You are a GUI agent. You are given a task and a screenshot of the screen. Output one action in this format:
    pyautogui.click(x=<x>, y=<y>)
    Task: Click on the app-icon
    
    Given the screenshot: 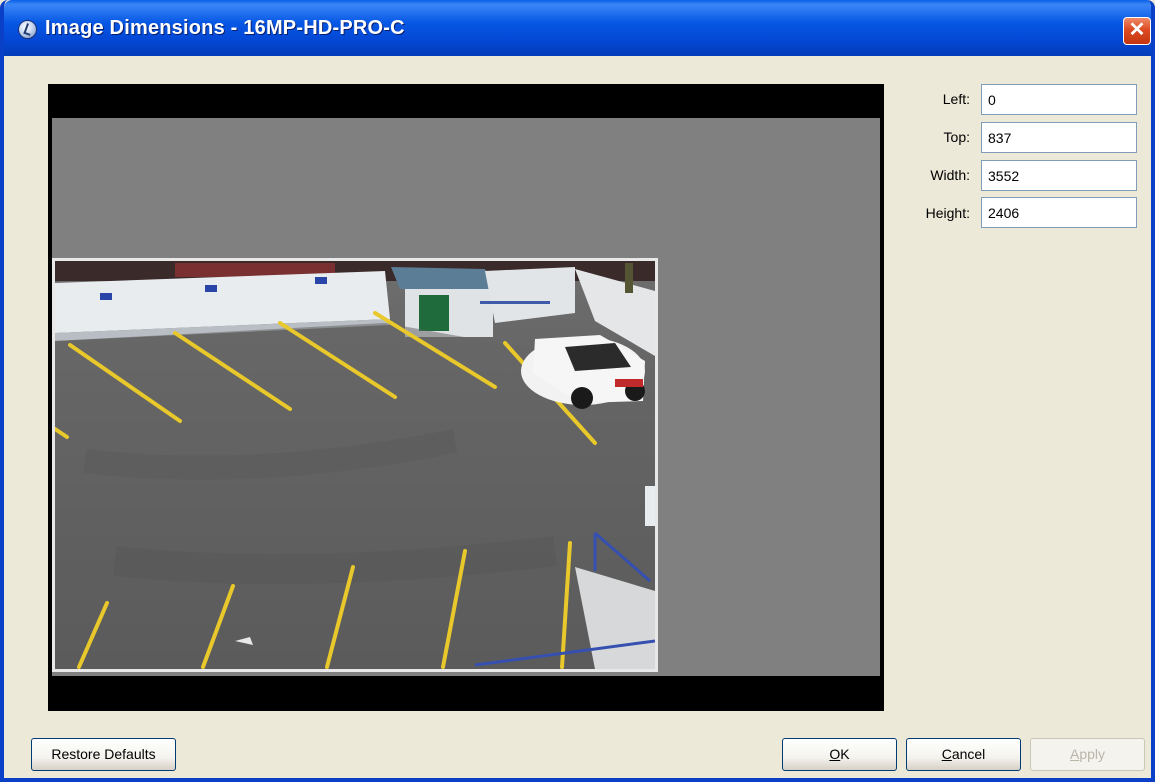 What is the action you would take?
    pyautogui.click(x=27, y=29)
    